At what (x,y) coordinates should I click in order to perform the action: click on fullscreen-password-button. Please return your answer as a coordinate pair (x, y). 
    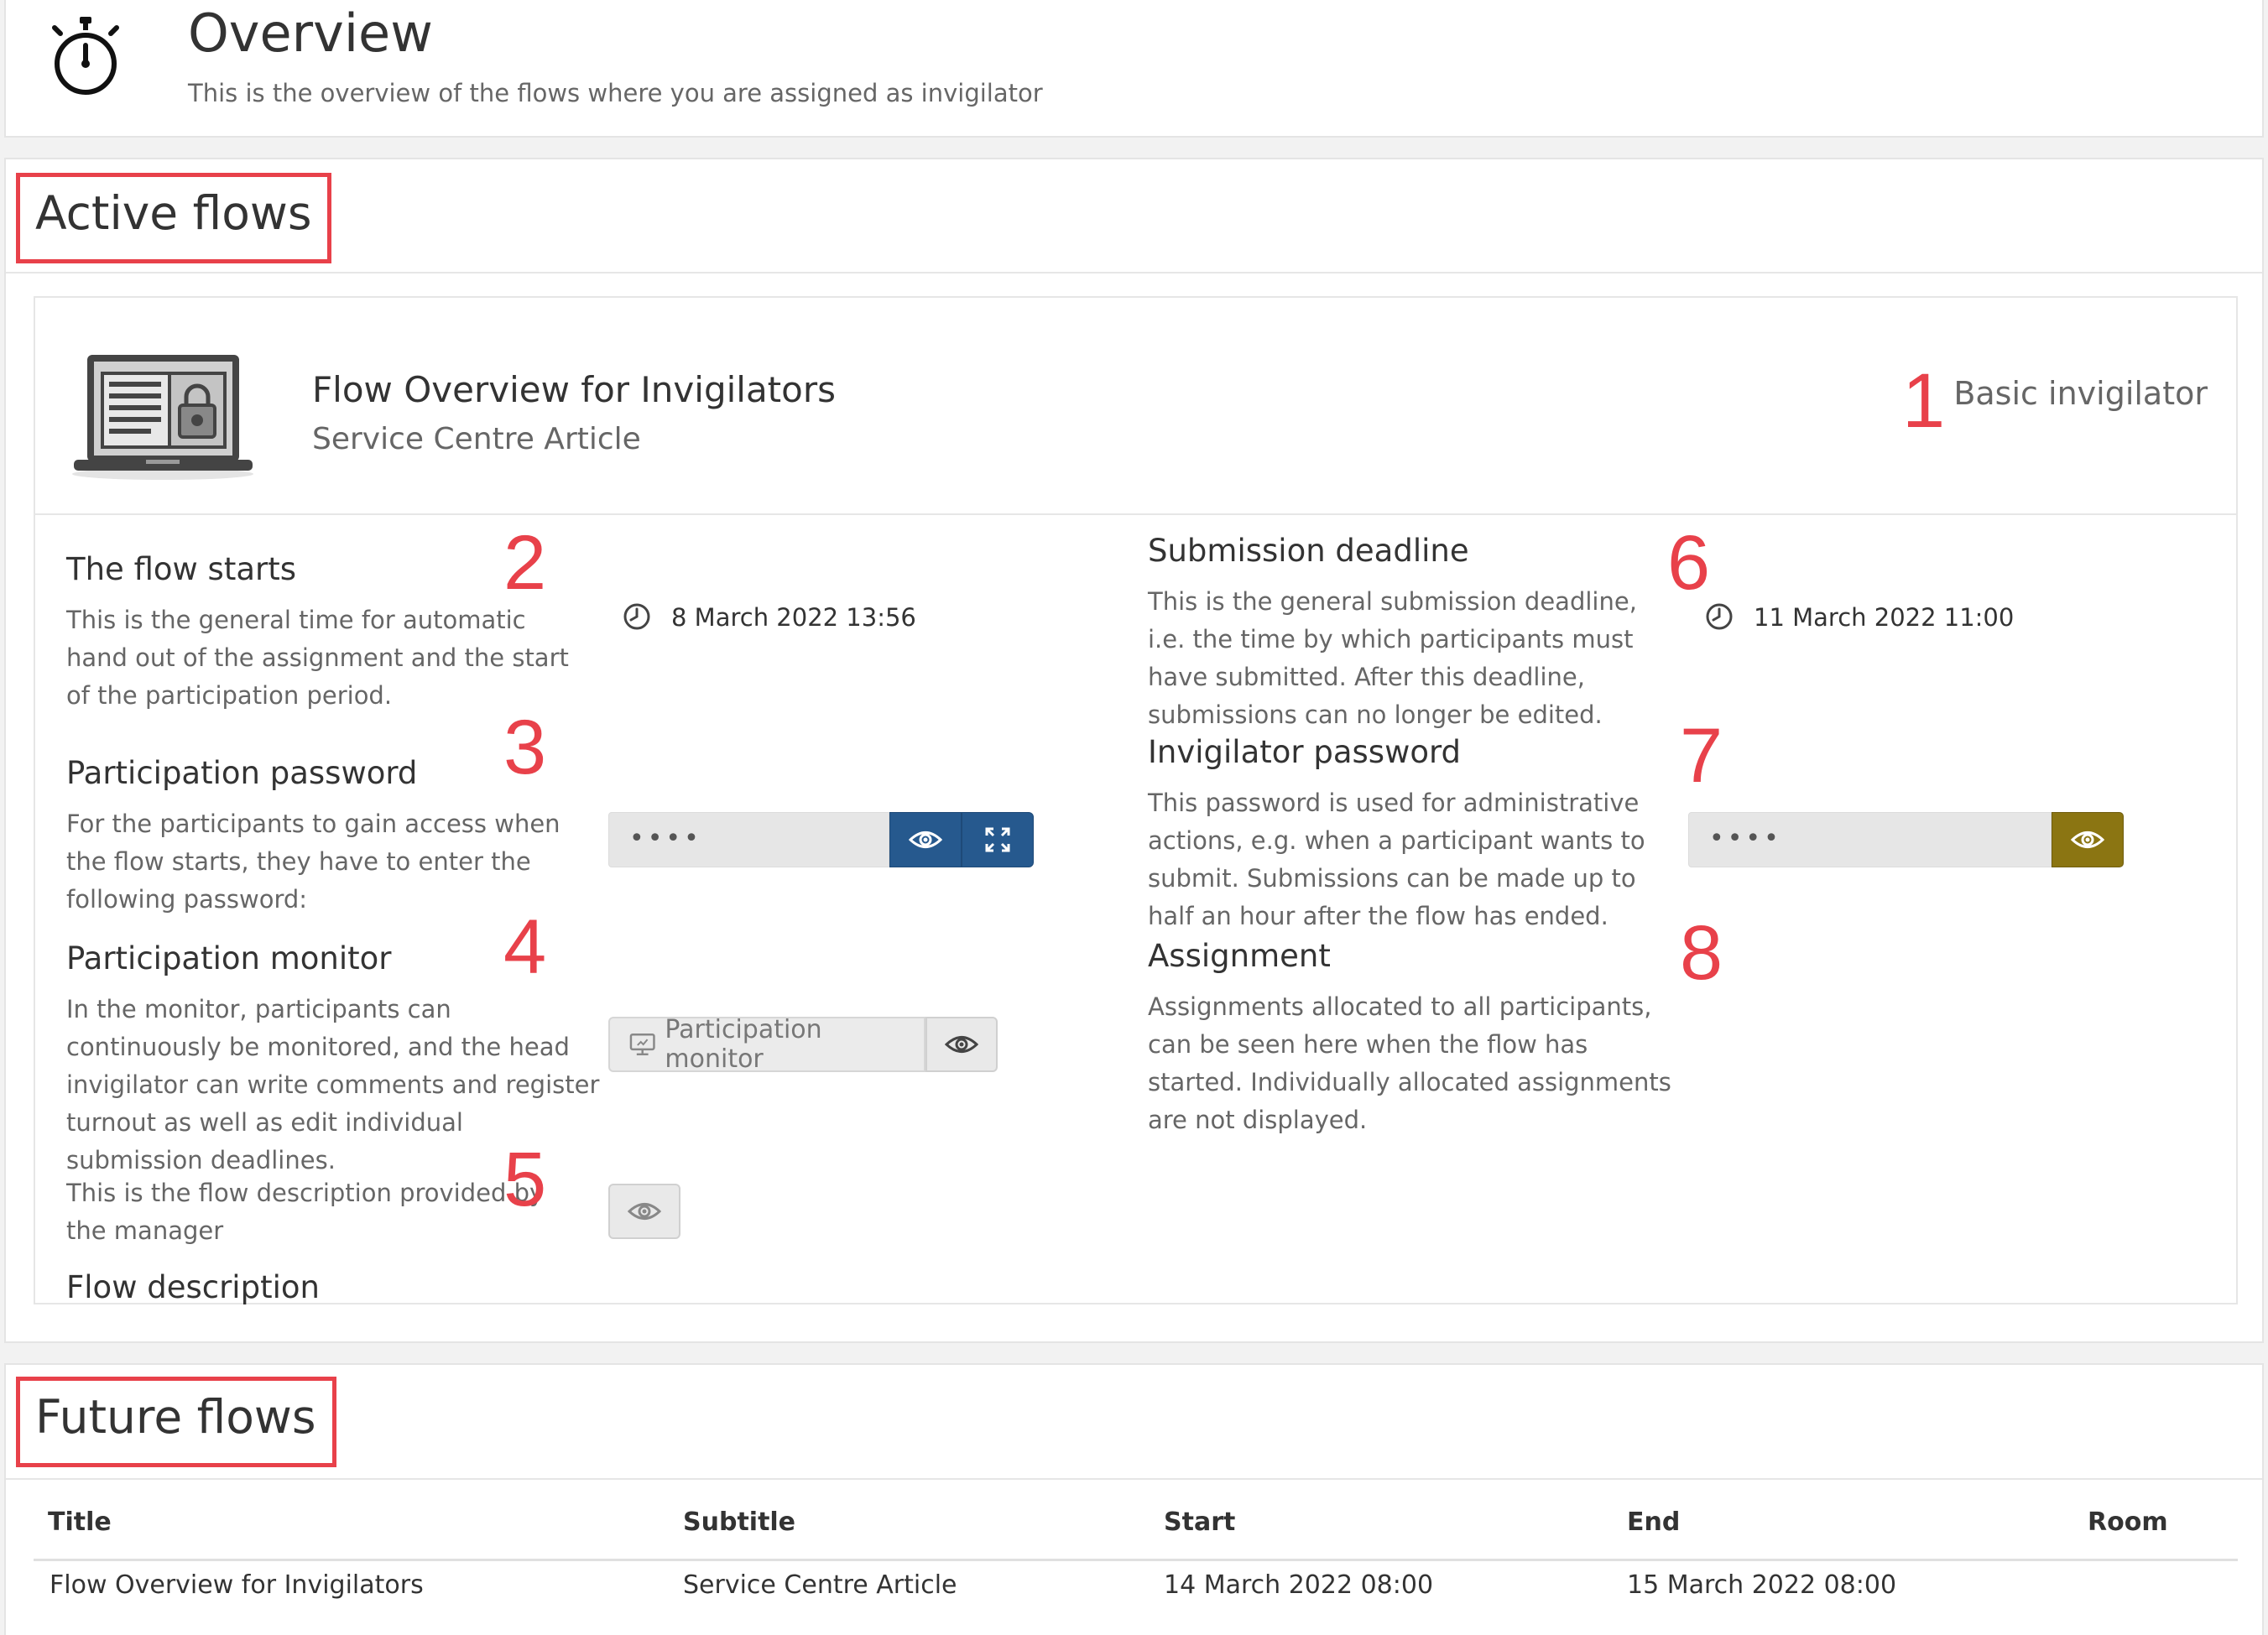
    Looking at the image, I should click on (998, 839).